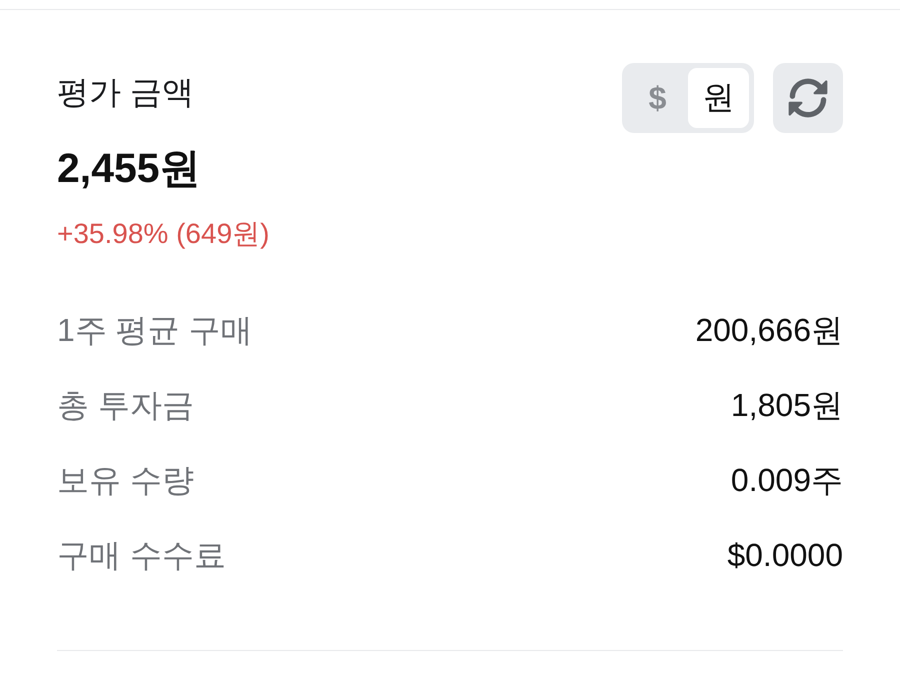 The image size is (900, 682). What do you see at coordinates (718, 98) in the screenshot?
I see `currency-option: 원` at bounding box center [718, 98].